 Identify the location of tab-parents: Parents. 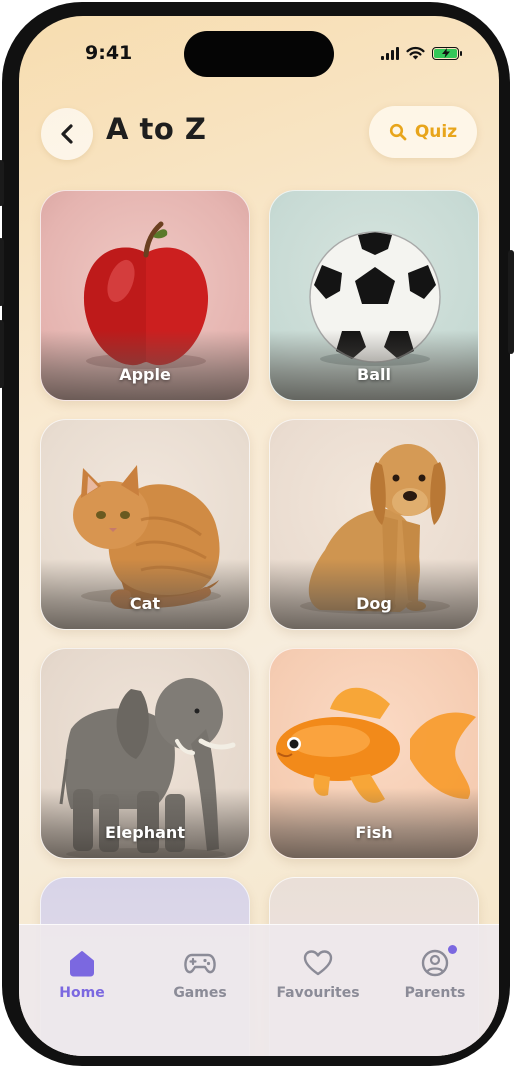
(435, 973).